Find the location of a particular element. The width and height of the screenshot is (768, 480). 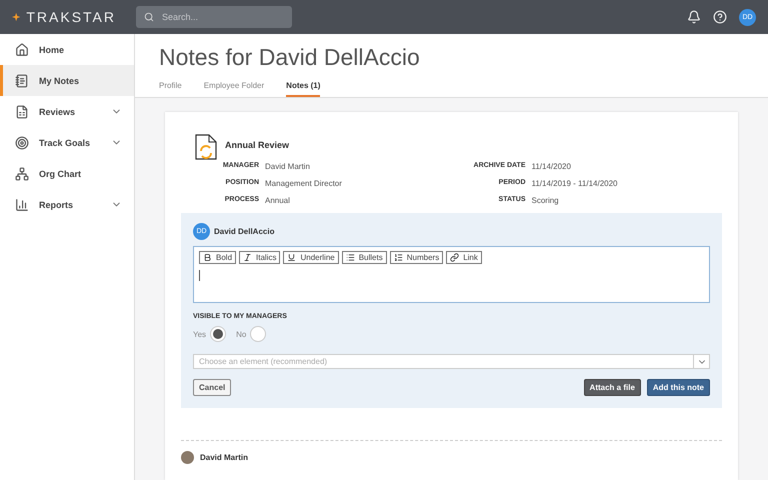

field-value: 11/14/2020 is located at coordinates (552, 166).